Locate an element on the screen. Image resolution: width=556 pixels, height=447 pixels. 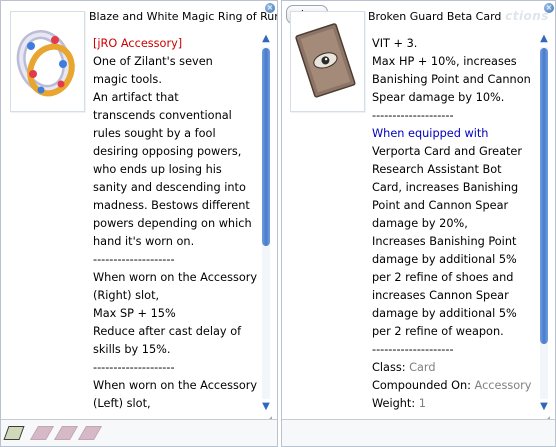
description-line: Card, increases Banishing is located at coordinates (445, 187).